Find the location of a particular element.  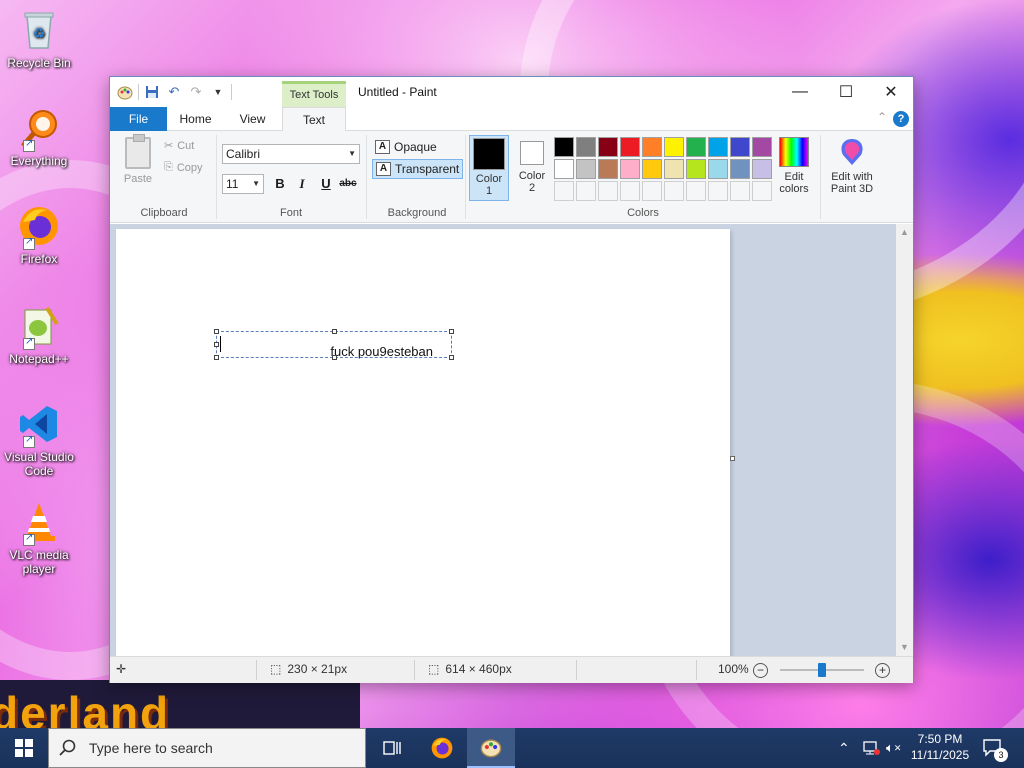

zoom-level: 100% is located at coordinates (733, 669).